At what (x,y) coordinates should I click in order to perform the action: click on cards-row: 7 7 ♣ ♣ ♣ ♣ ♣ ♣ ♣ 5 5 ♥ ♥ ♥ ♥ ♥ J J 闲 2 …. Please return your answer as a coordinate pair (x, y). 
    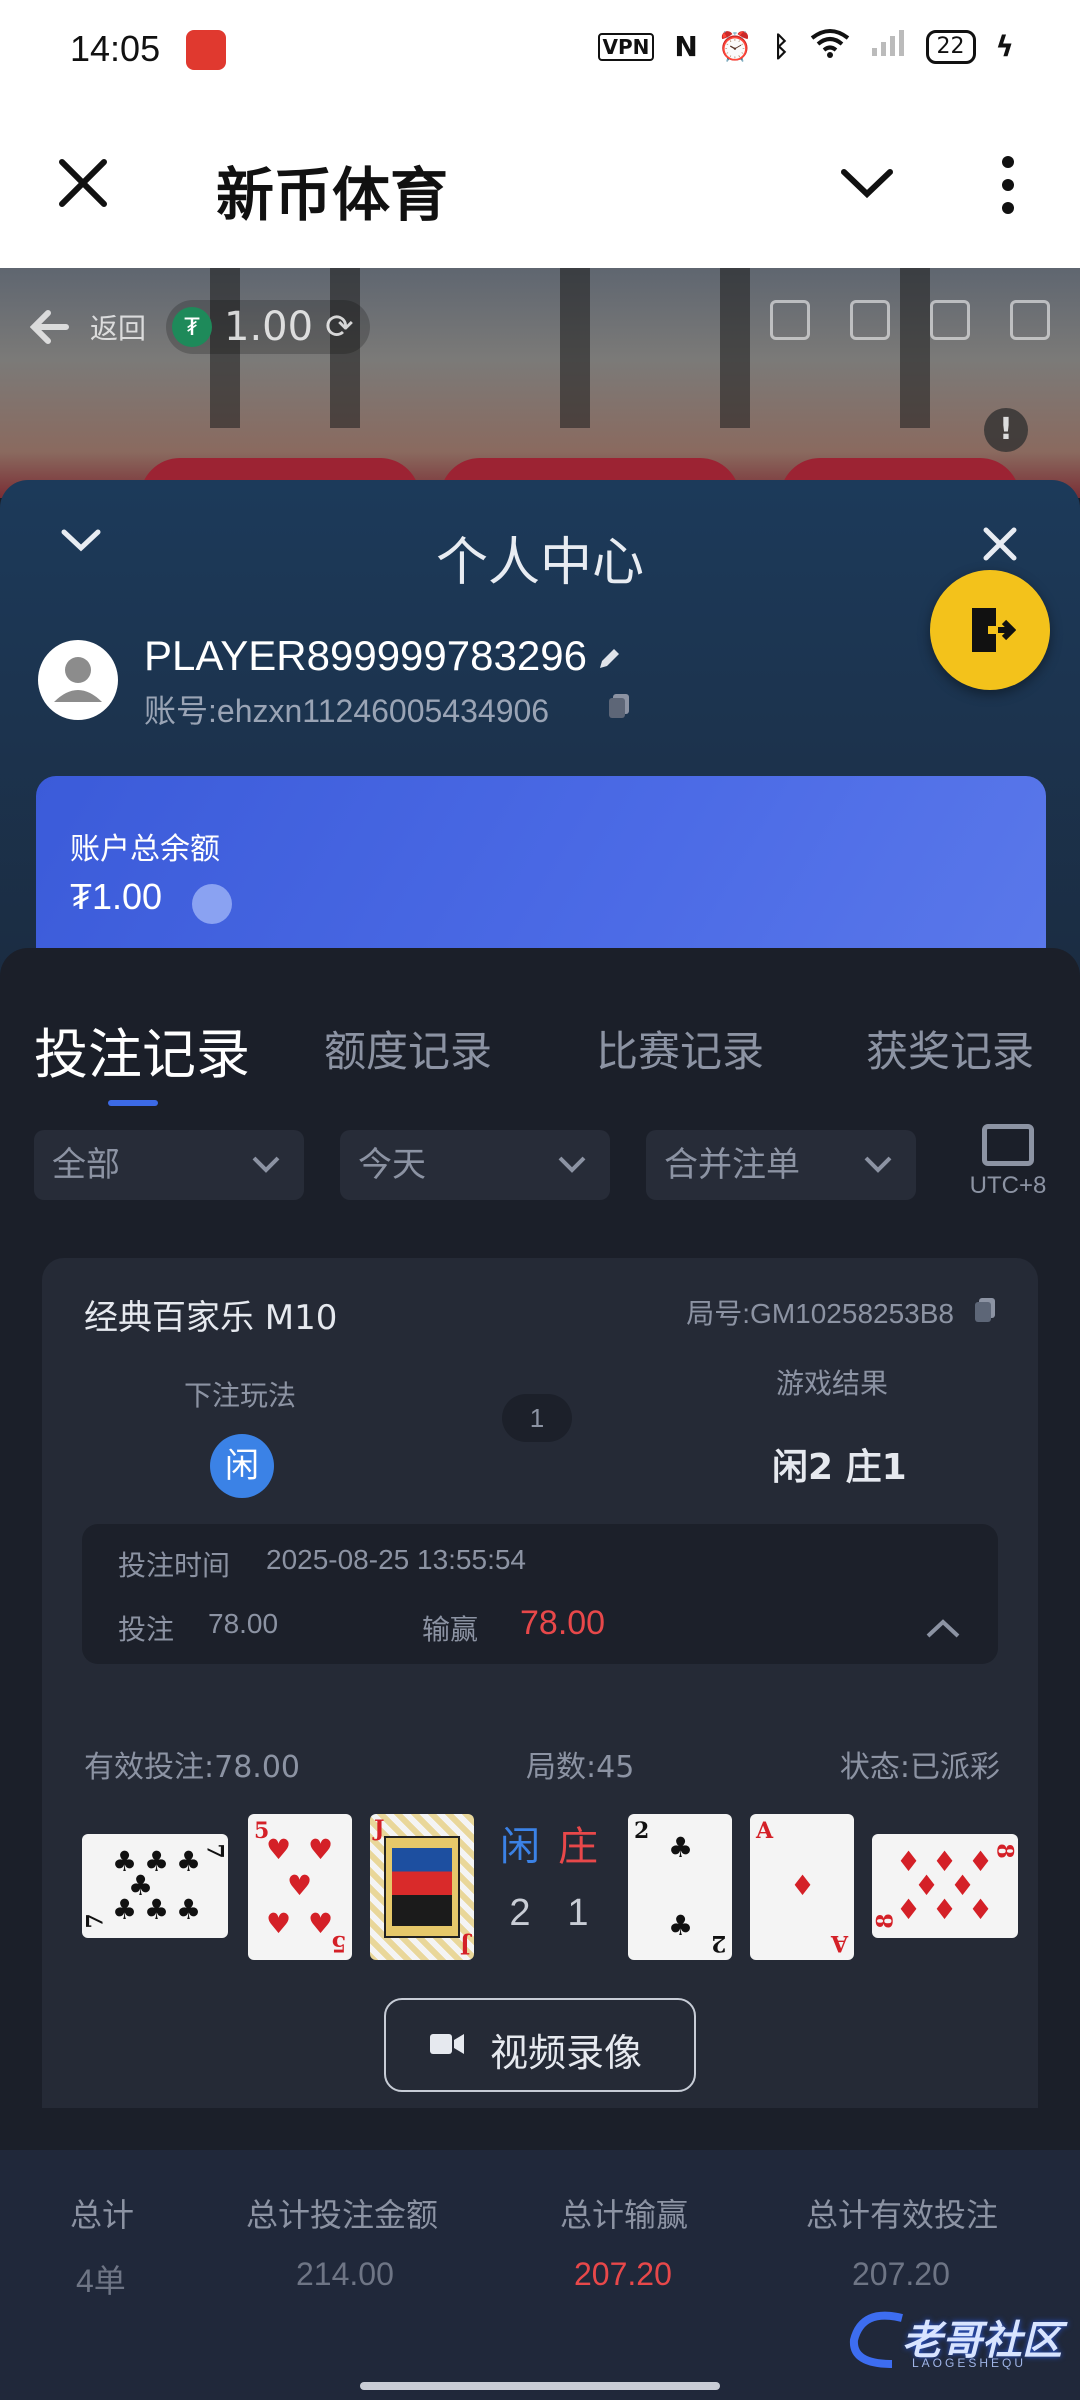
    Looking at the image, I should click on (550, 1889).